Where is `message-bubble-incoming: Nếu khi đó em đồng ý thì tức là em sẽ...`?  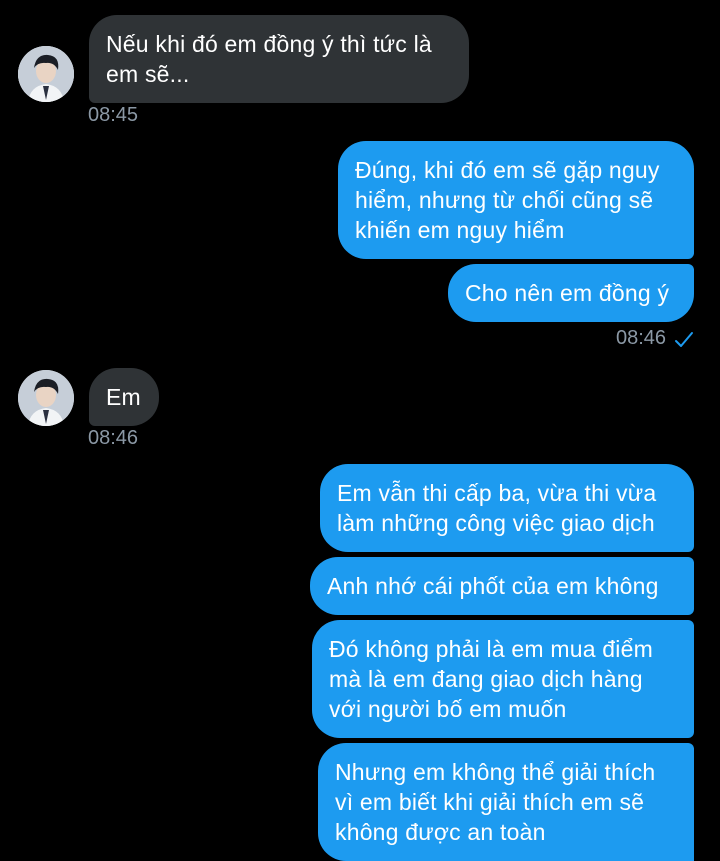
message-bubble-incoming: Nếu khi đó em đồng ý thì tức là em sẽ... is located at coordinates (279, 59).